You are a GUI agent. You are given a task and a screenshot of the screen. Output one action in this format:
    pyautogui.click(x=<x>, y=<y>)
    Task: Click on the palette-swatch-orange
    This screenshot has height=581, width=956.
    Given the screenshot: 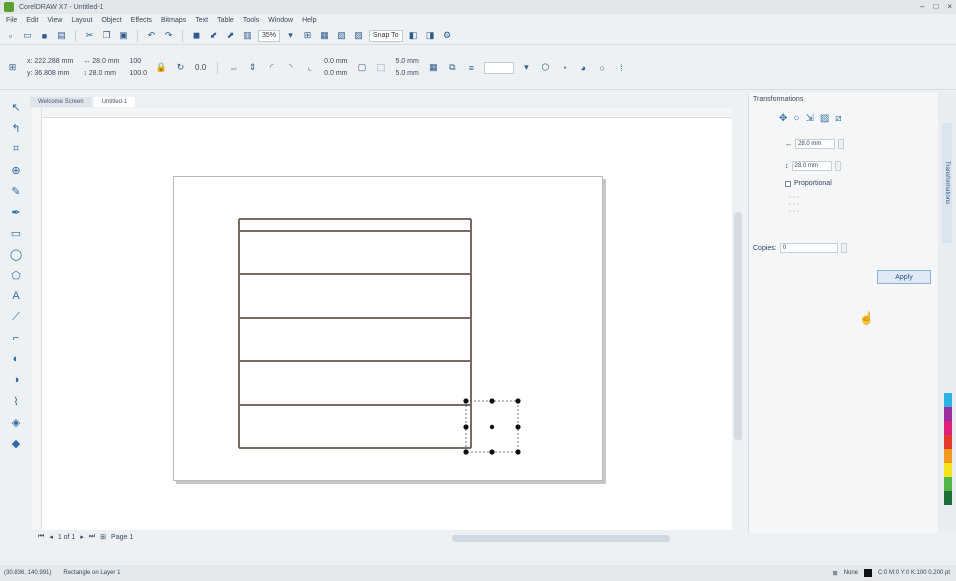 What is the action you would take?
    pyautogui.click(x=948, y=456)
    